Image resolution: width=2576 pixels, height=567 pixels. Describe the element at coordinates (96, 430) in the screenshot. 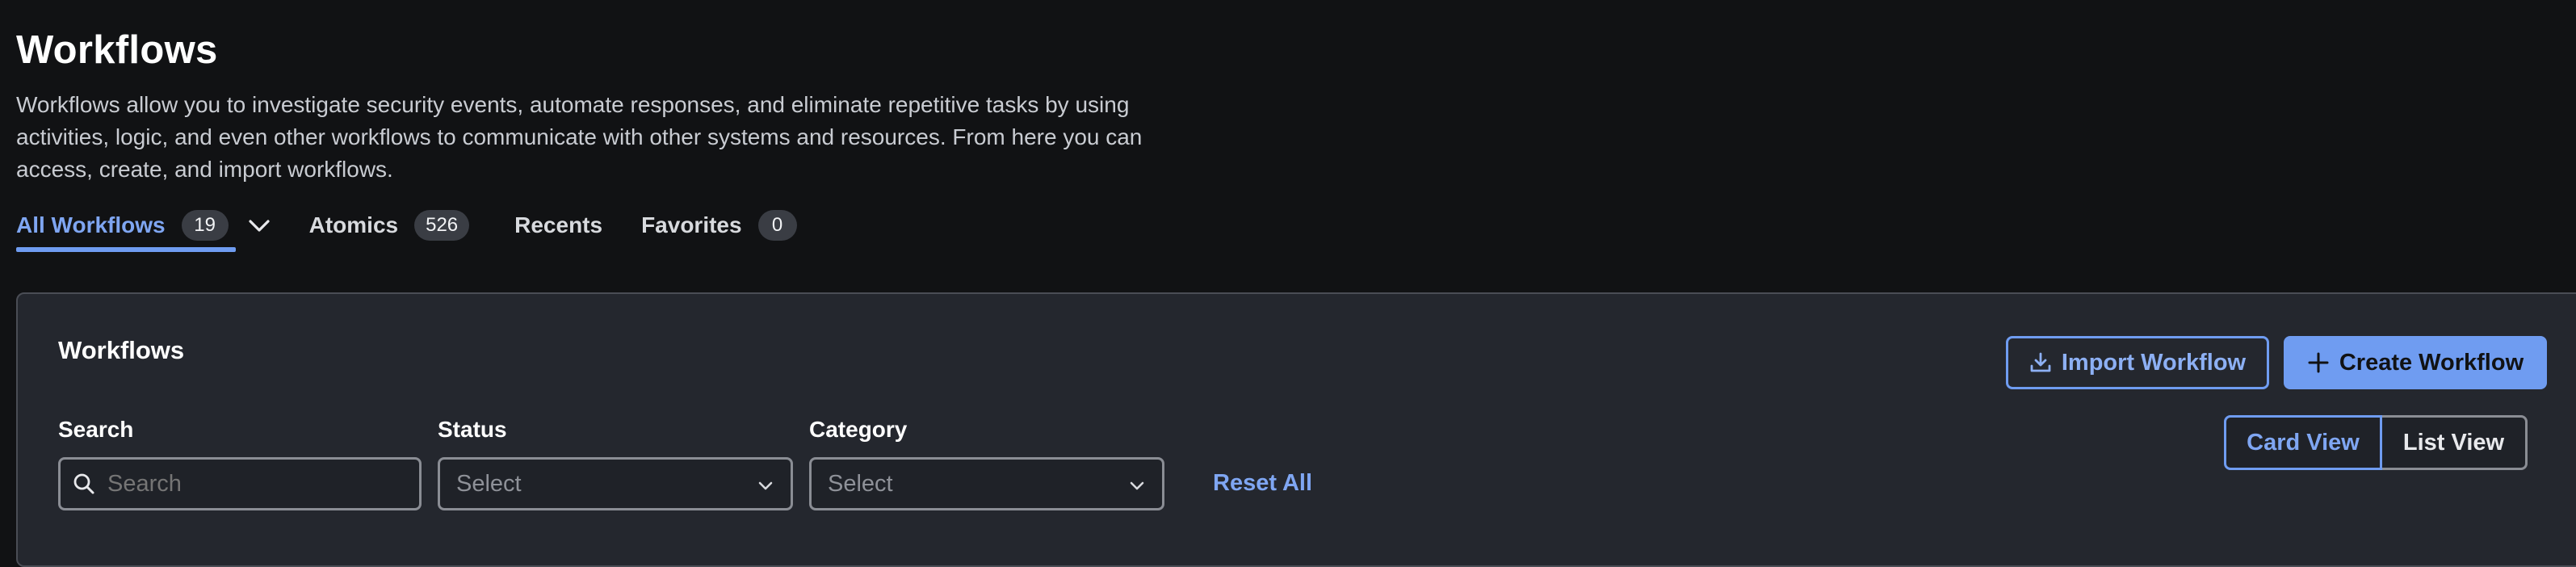

I see `search-label: Search` at that location.